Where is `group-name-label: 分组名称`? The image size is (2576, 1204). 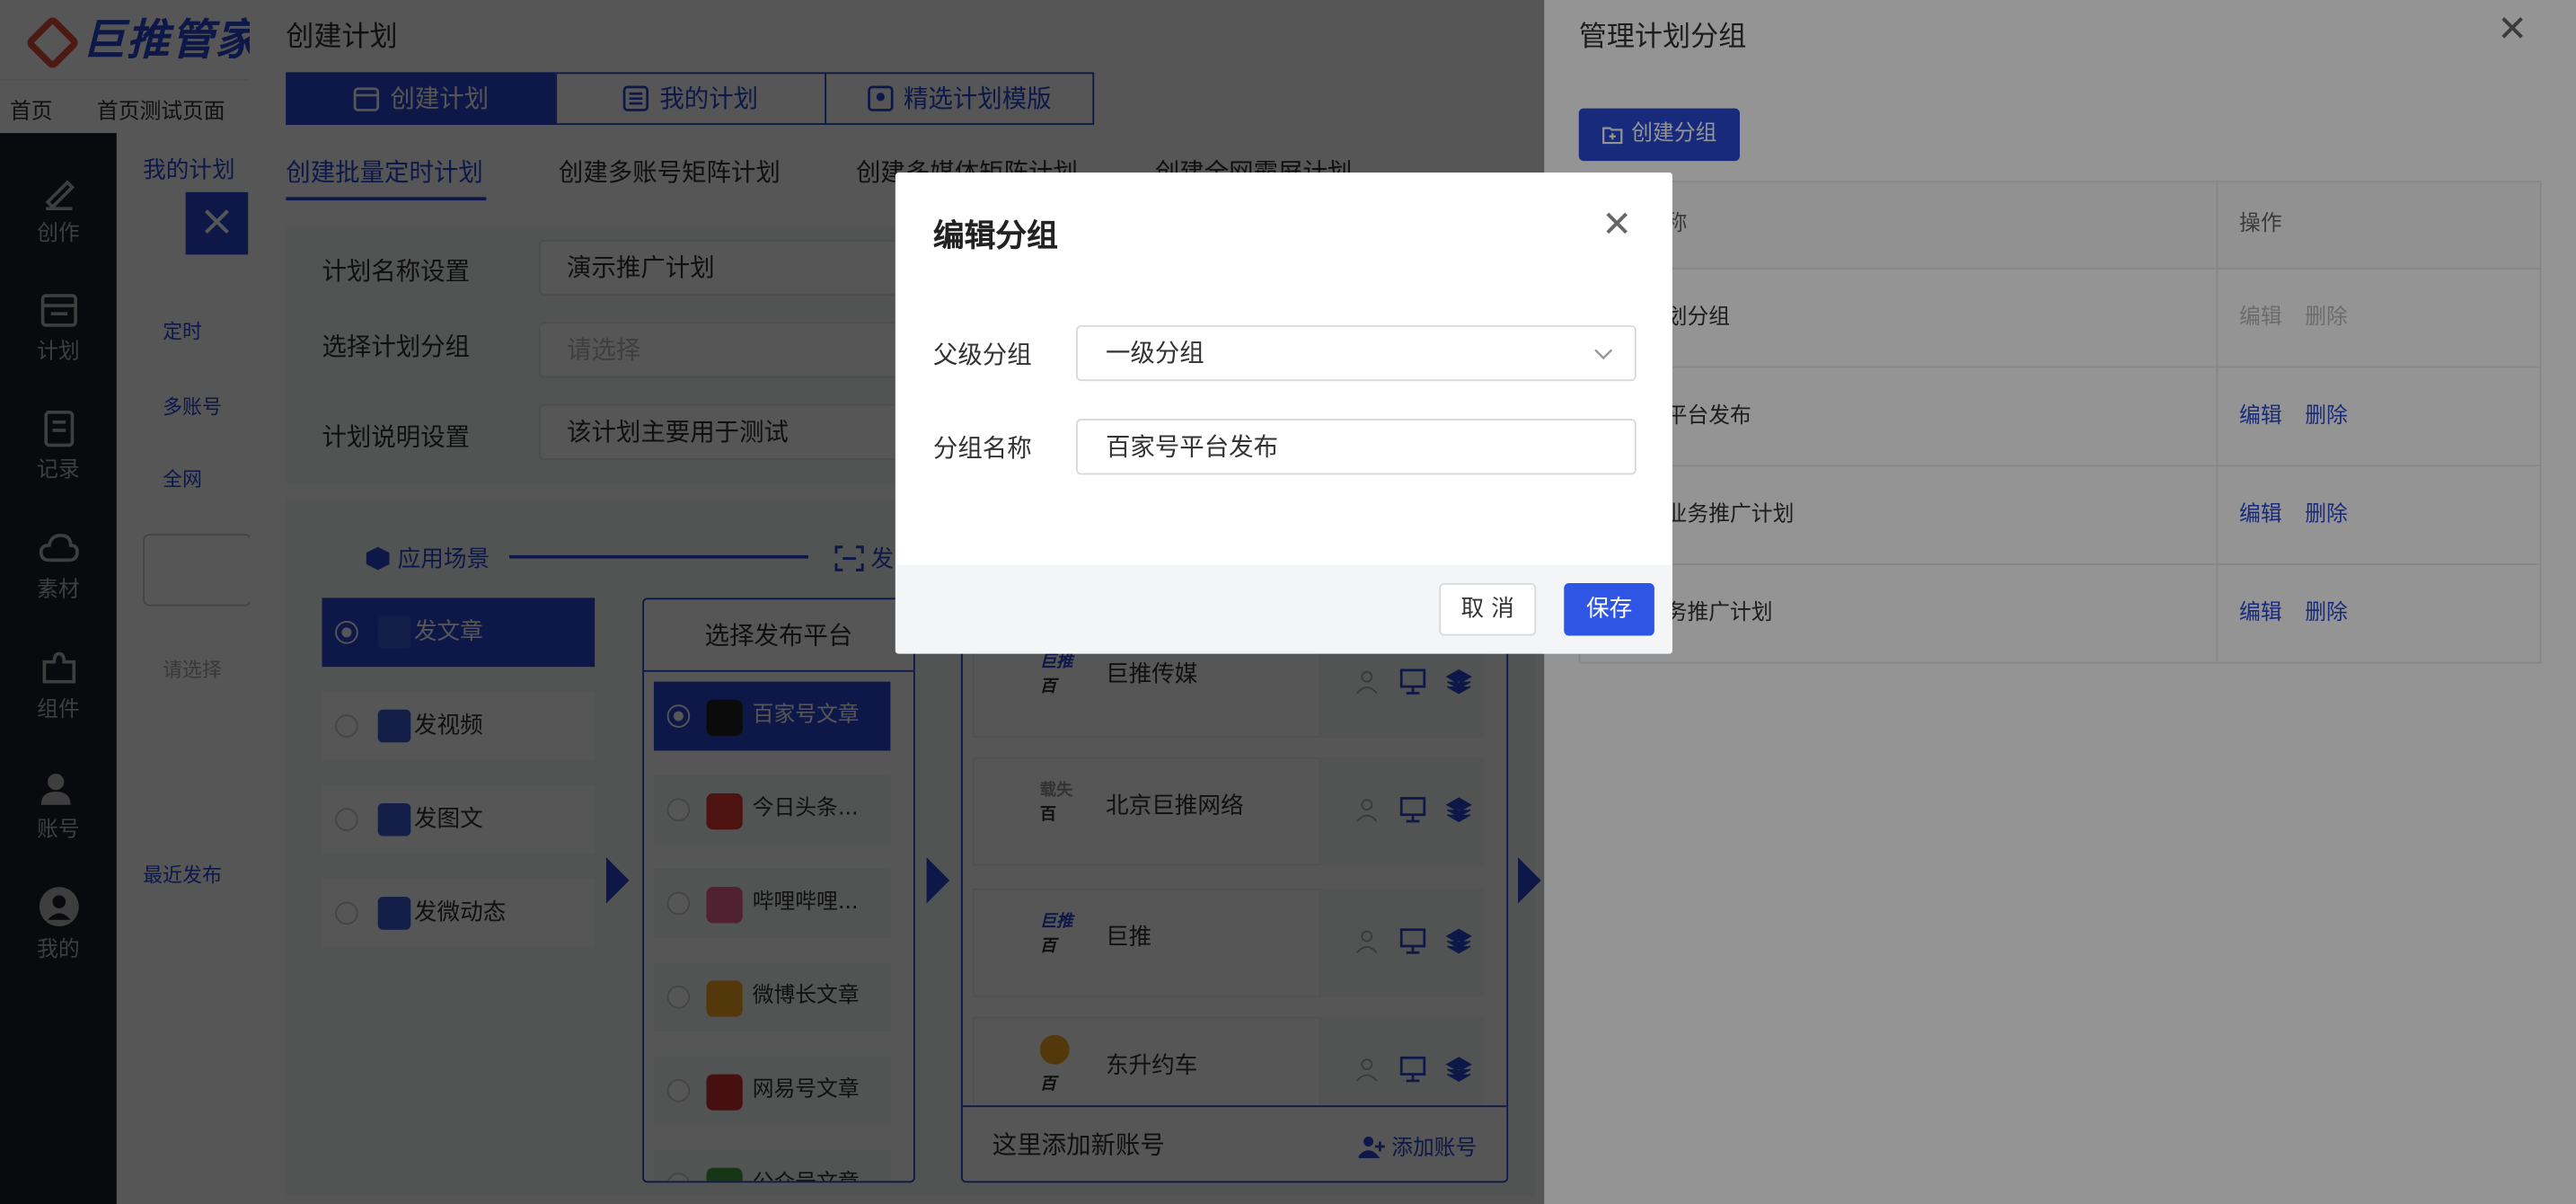 group-name-label: 分组名称 is located at coordinates (982, 448).